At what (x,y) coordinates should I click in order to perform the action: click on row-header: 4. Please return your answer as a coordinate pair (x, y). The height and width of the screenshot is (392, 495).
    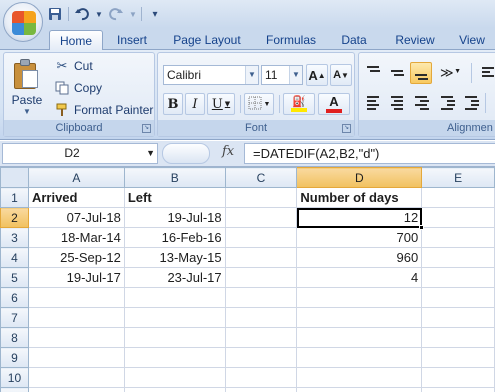
    Looking at the image, I should click on (14, 257).